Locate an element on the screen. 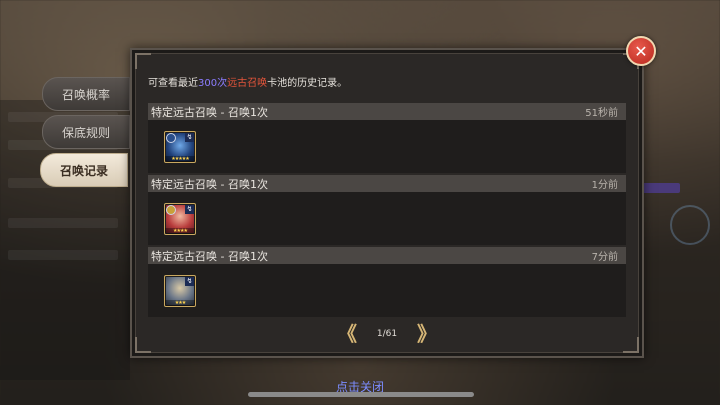 Image resolution: width=720 pixels, height=405 pixels. tab-summon-probability: 召唤概率 is located at coordinates (86, 94).